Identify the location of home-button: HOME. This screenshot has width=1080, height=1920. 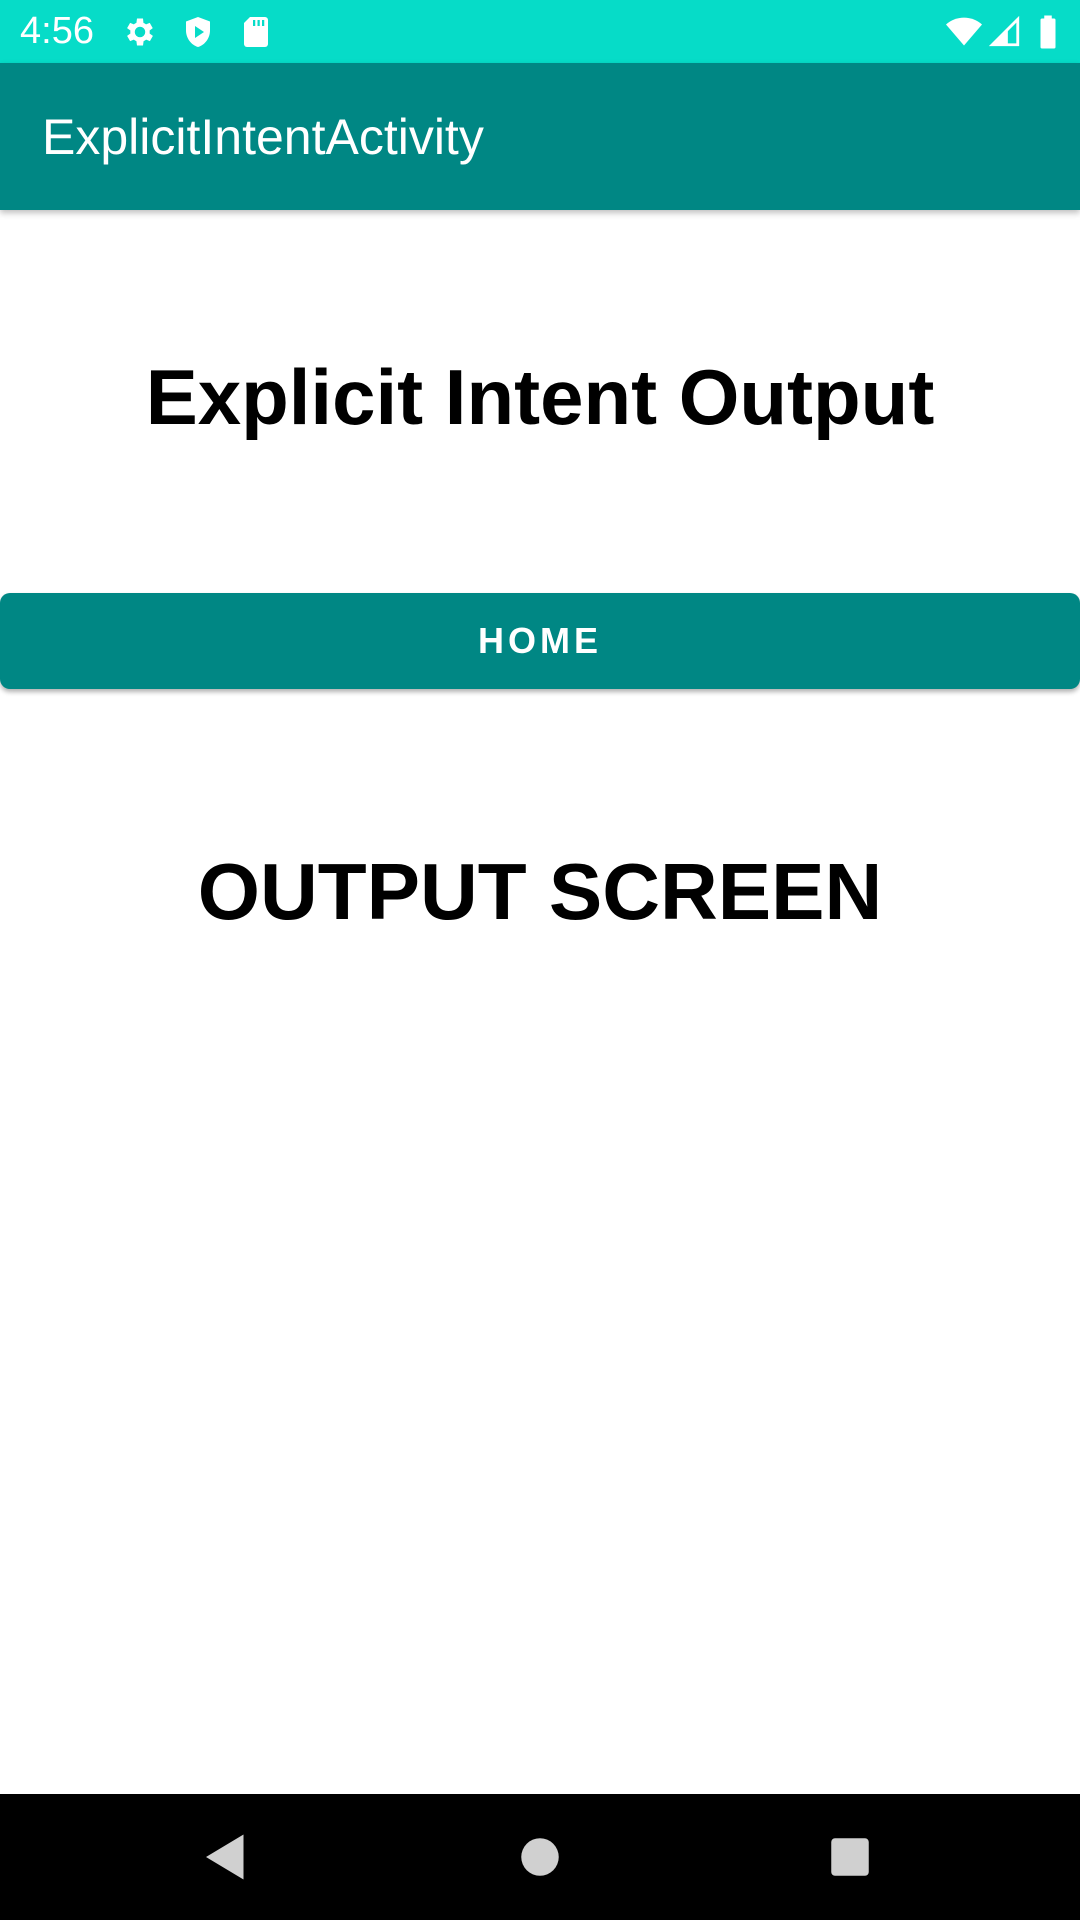
(540, 641).